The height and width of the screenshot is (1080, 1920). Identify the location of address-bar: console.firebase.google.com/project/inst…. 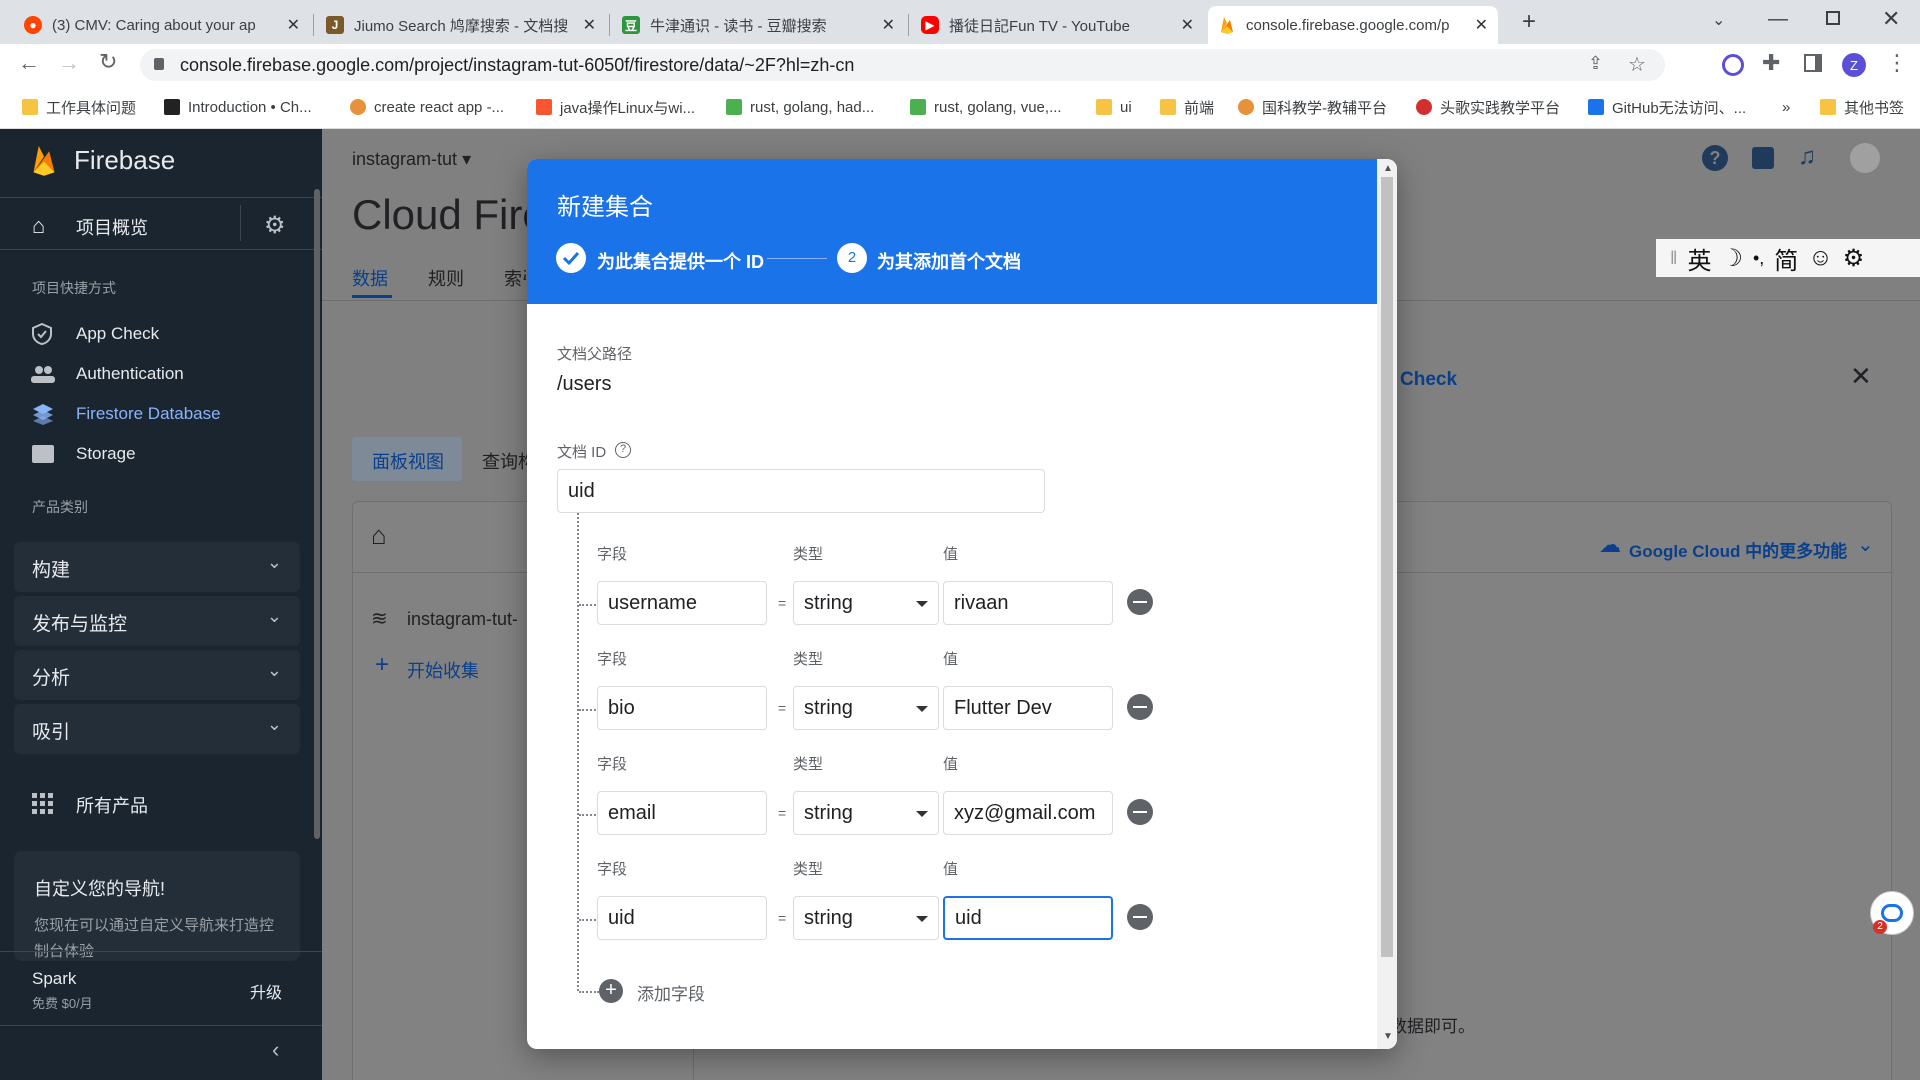
(902, 65).